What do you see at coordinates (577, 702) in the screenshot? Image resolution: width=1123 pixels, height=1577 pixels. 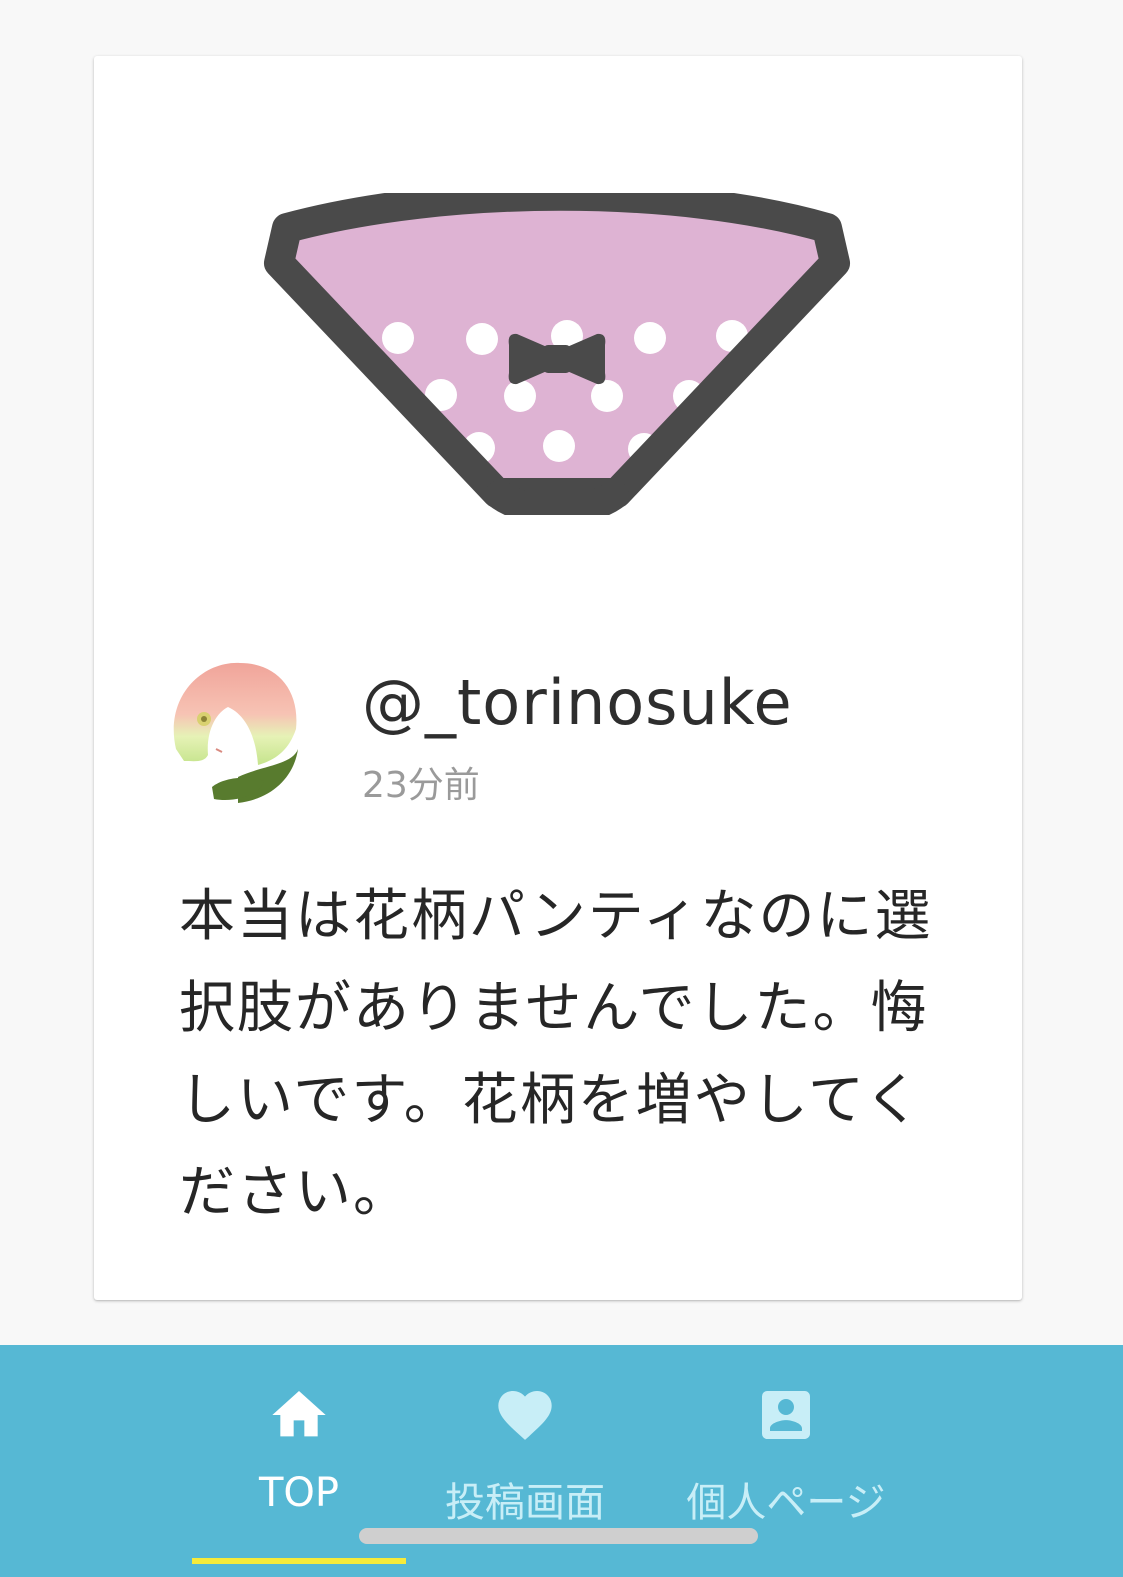 I see `post-username: @_torinosuke` at bounding box center [577, 702].